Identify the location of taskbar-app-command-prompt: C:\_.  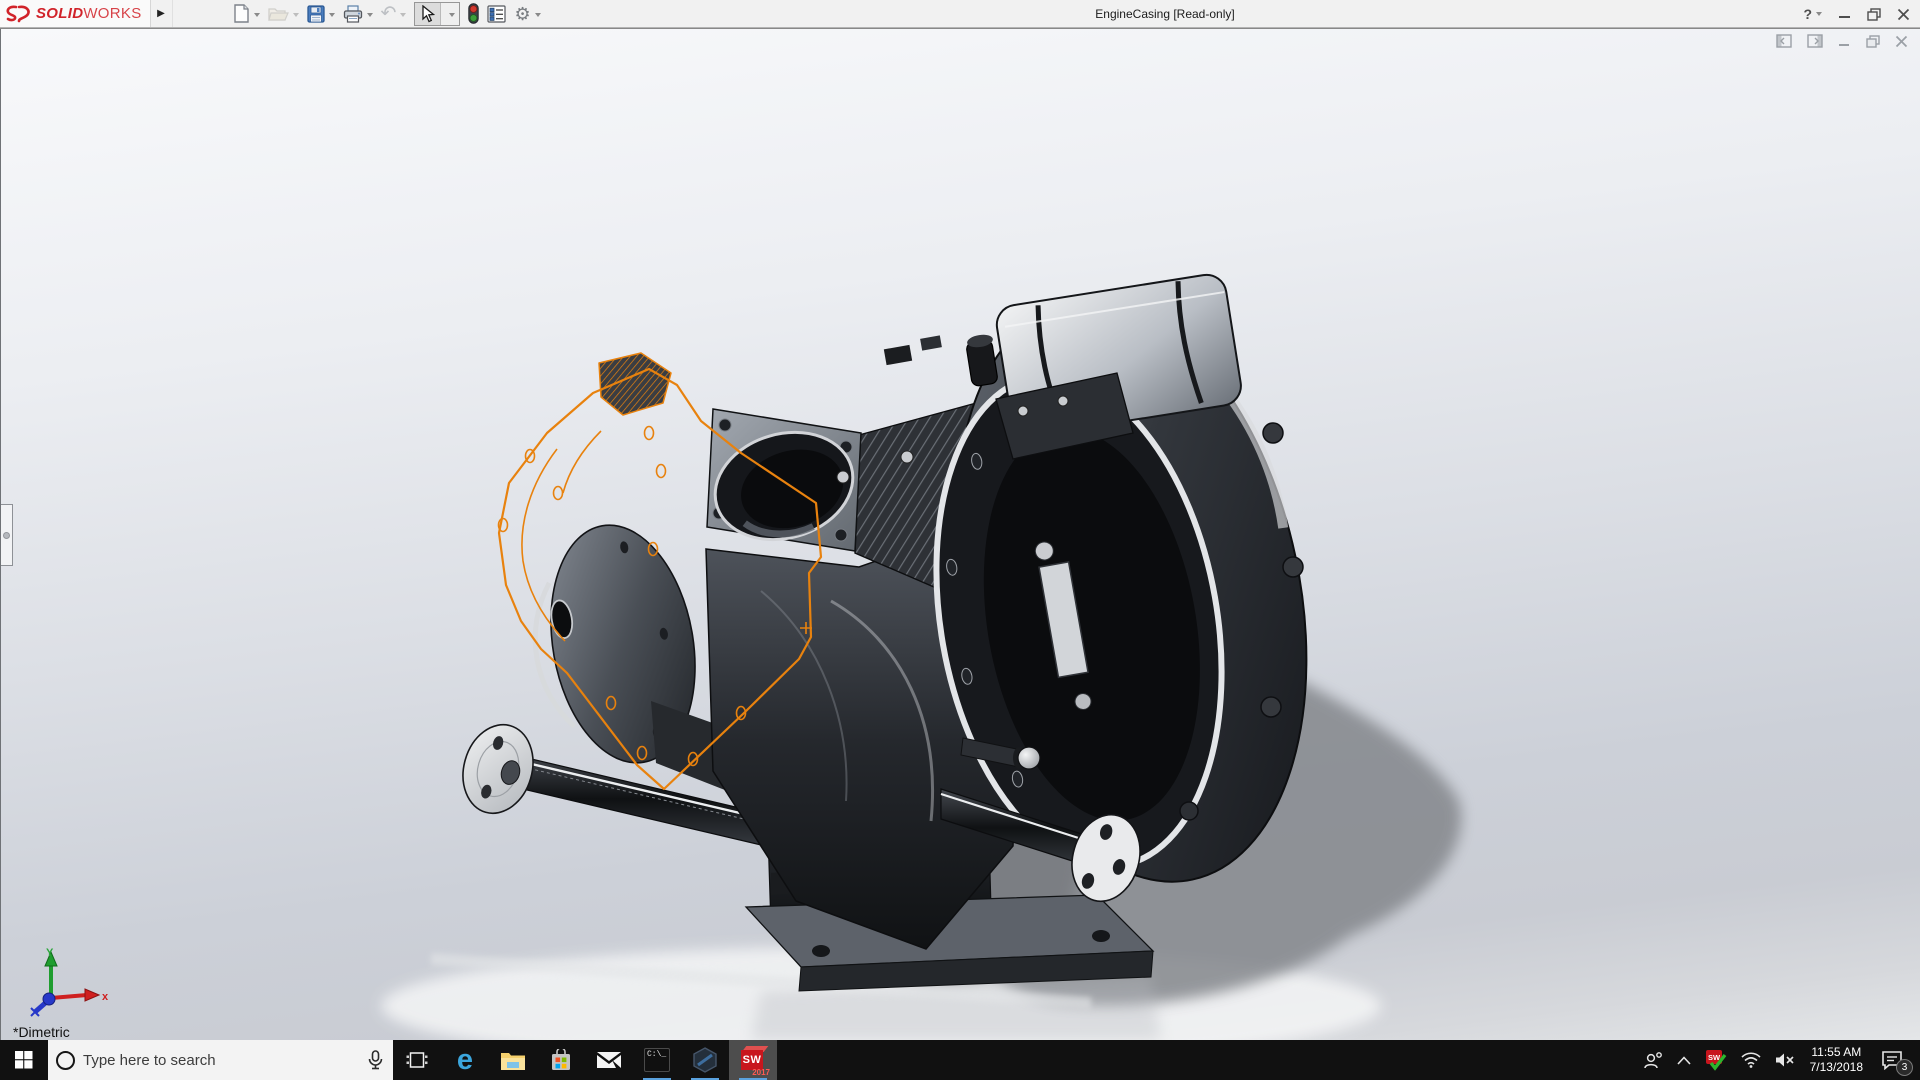
(657, 1060).